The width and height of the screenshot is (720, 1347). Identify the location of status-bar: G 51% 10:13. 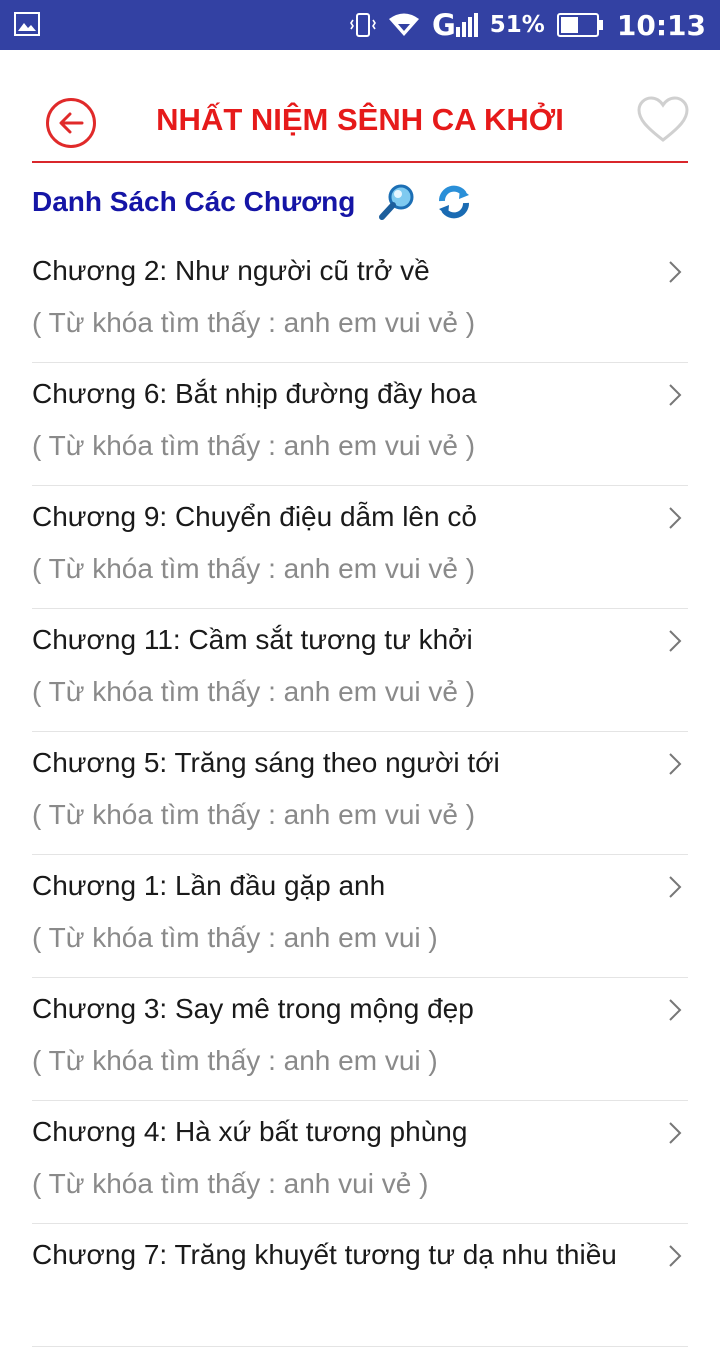
(360, 25).